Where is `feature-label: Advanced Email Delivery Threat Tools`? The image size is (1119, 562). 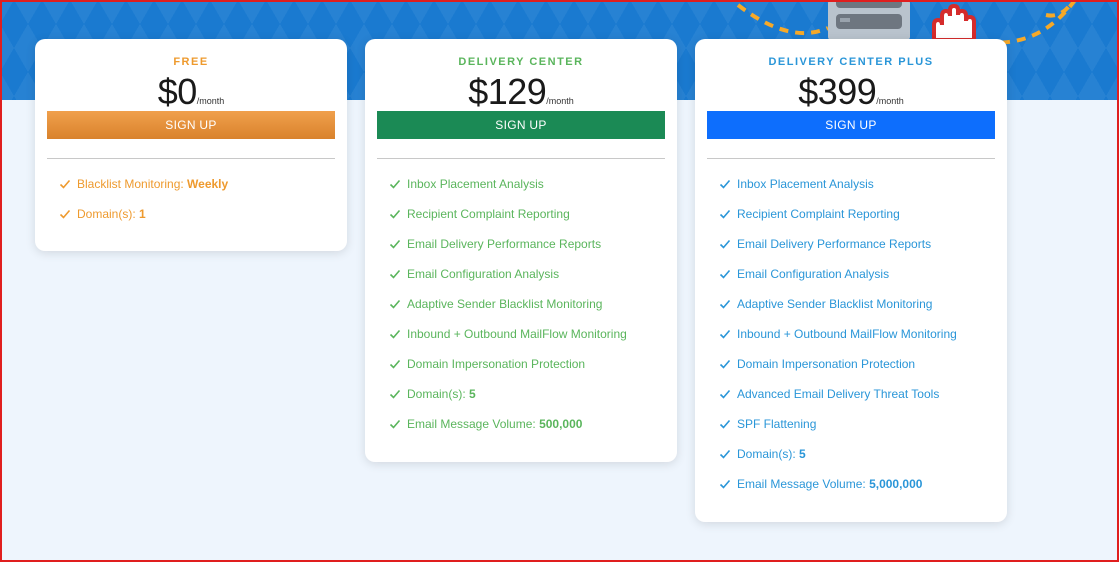
feature-label: Advanced Email Delivery Threat Tools is located at coordinates (838, 394).